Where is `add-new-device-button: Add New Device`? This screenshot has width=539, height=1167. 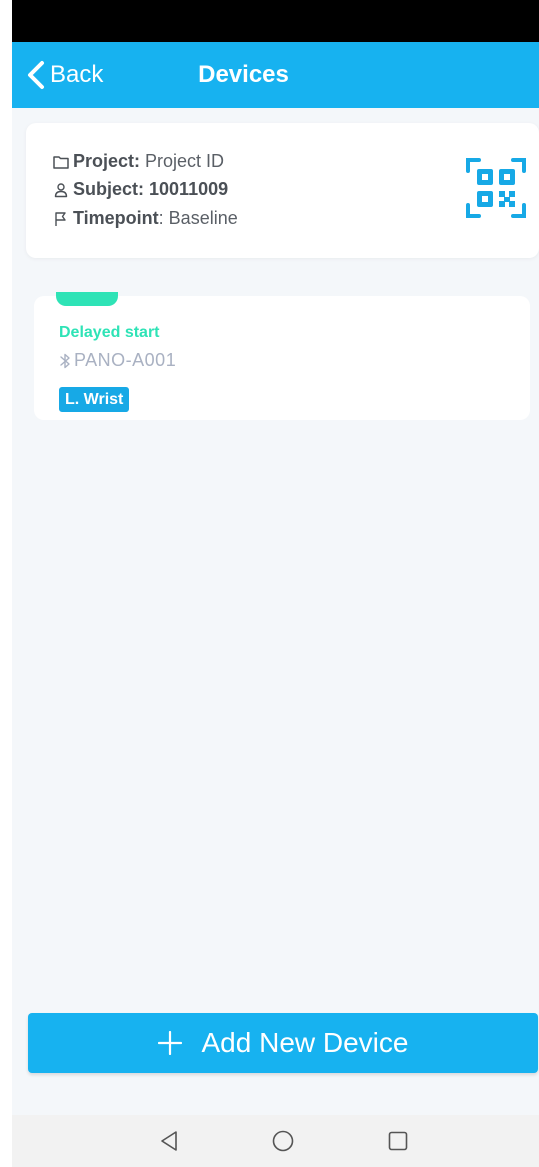
add-new-device-button: Add New Device is located at coordinates (283, 1043).